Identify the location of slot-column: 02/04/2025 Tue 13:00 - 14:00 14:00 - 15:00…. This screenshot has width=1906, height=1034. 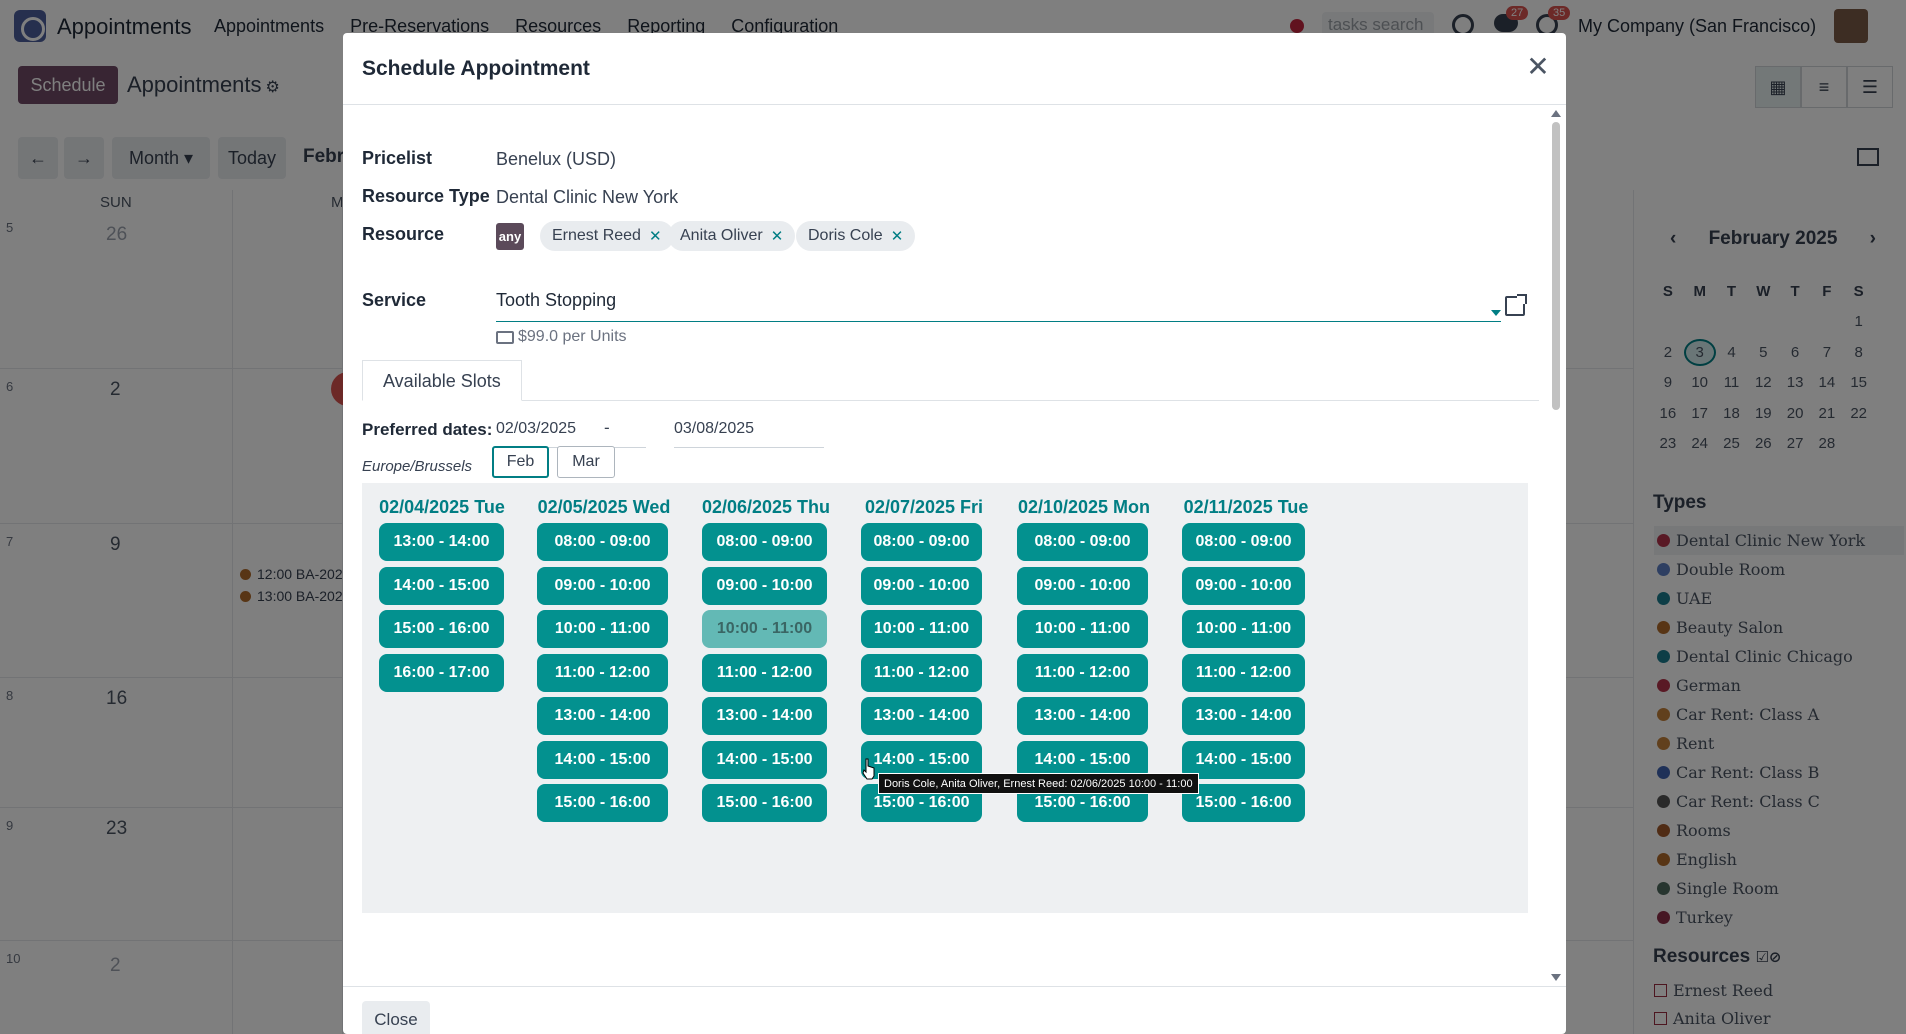
(442, 698).